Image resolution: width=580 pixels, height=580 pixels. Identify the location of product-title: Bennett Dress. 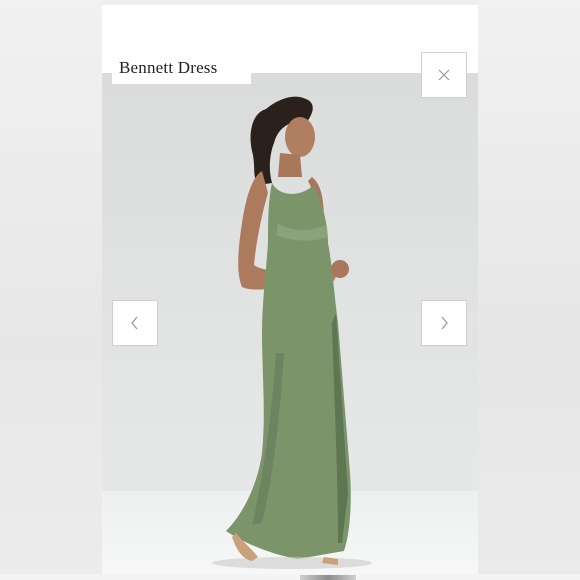
(181, 68).